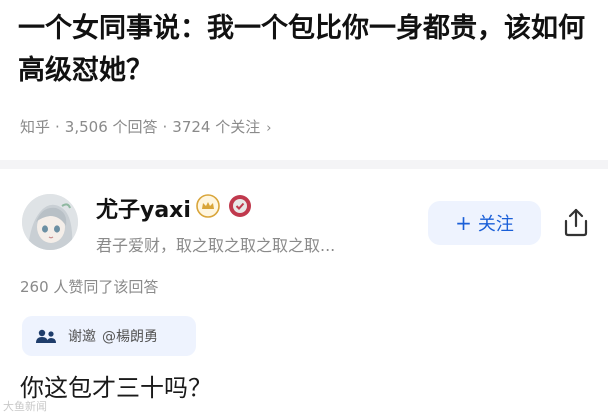  What do you see at coordinates (116, 388) in the screenshot?
I see `answer-body: 你这包才三十吗？` at bounding box center [116, 388].